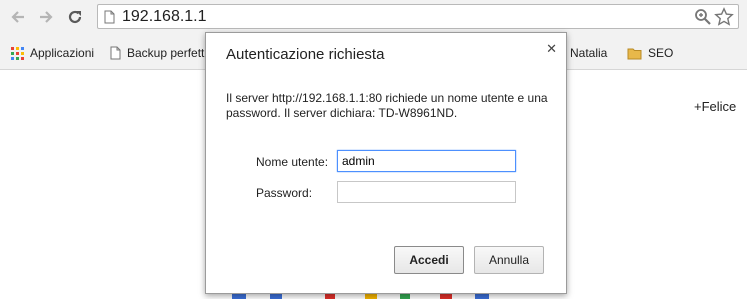 Image resolution: width=747 pixels, height=299 pixels. I want to click on username-field, so click(426, 161).